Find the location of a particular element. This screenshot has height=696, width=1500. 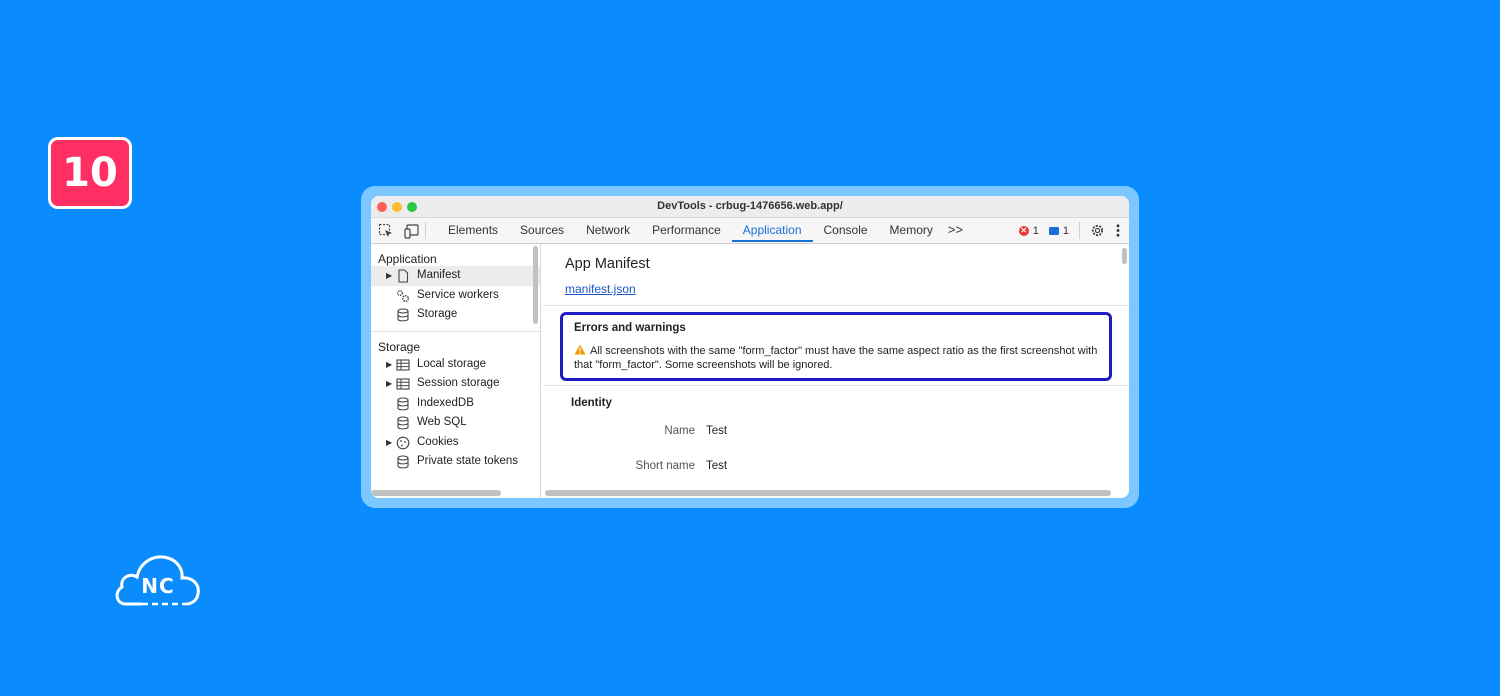

sidebar-horizontal-scrollbar is located at coordinates (436, 493).